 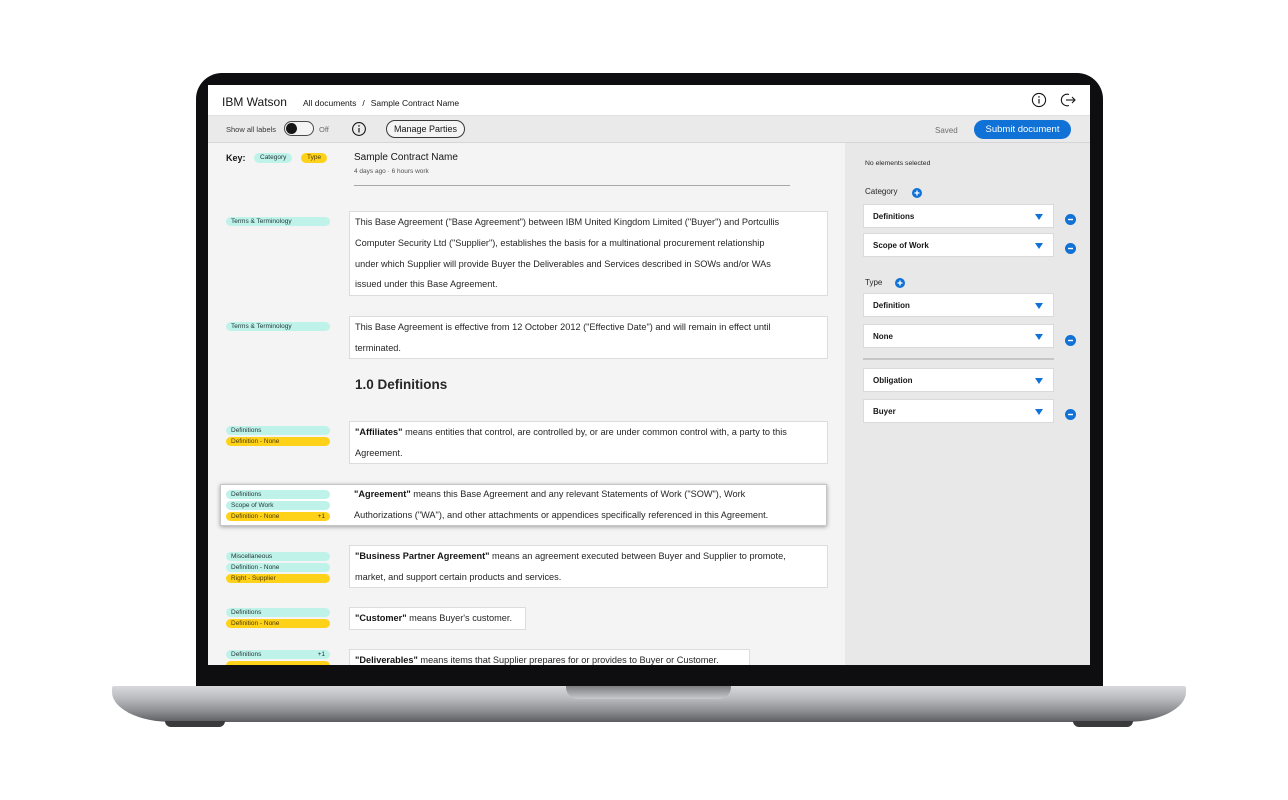 I want to click on document-meta: 4 days ago · 6 hours work, so click(x=391, y=171).